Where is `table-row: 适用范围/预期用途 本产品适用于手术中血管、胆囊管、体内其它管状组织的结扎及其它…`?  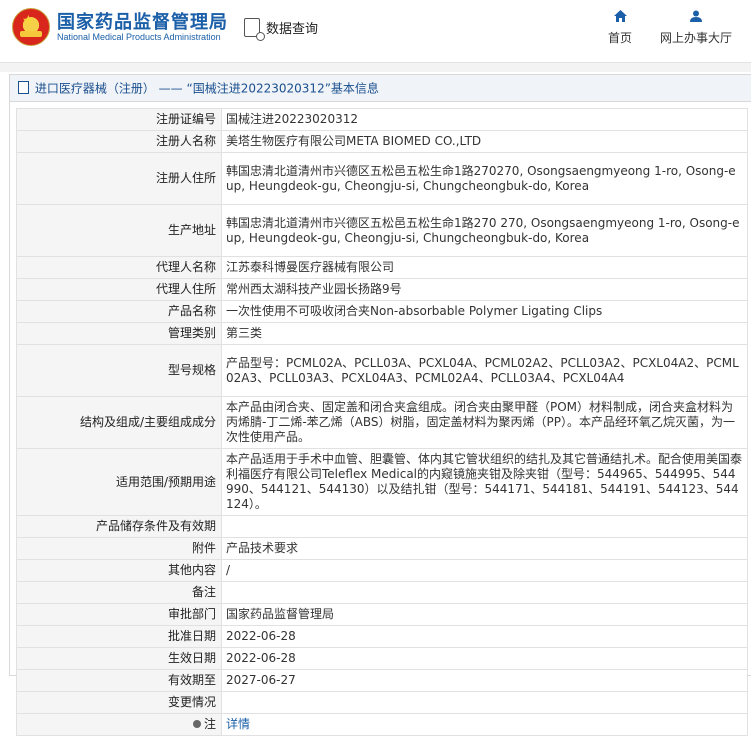 table-row: 适用范围/预期用途 本产品适用于手术中血管、胆囊管、体内其它管状组织的结扎及其它… is located at coordinates (382, 482).